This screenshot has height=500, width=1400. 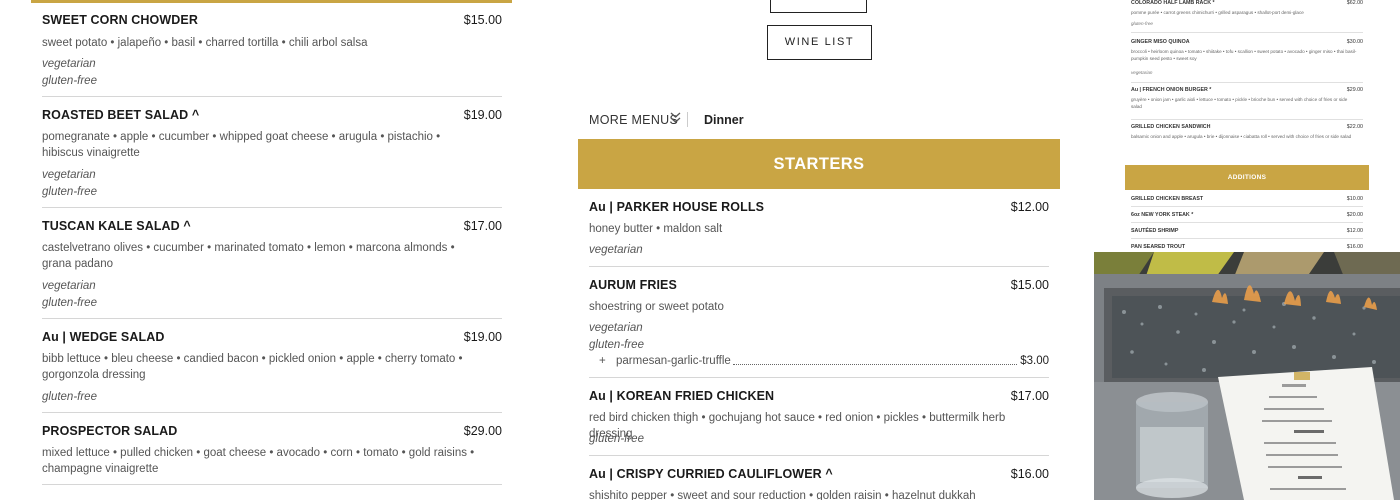 What do you see at coordinates (711, 474) in the screenshot?
I see `menu-item-name: Au | CRISPY CURRIED CAULIFLOWER ^` at bounding box center [711, 474].